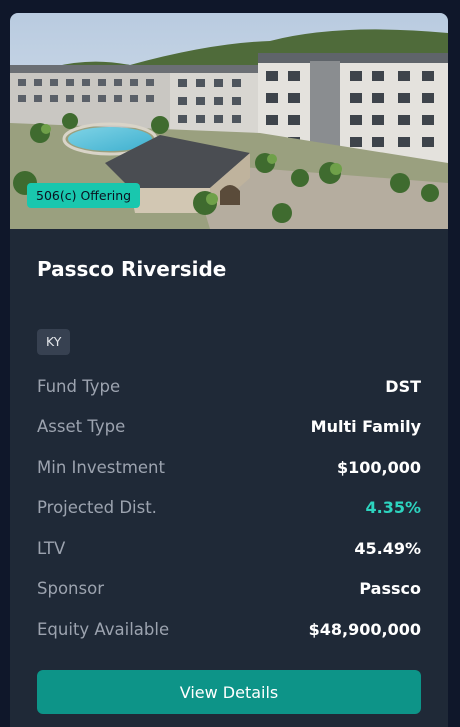  Describe the element at coordinates (229, 692) in the screenshot. I see `view-details-button: View Details` at that location.